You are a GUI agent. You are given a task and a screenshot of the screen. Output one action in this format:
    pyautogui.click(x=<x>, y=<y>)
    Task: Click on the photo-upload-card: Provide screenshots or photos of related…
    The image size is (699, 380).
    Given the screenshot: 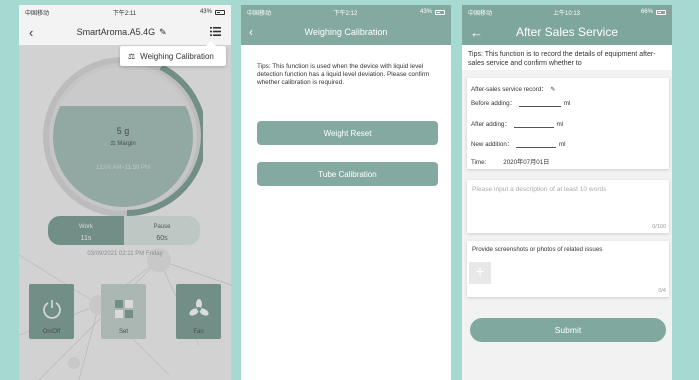 What is the action you would take?
    pyautogui.click(x=568, y=269)
    